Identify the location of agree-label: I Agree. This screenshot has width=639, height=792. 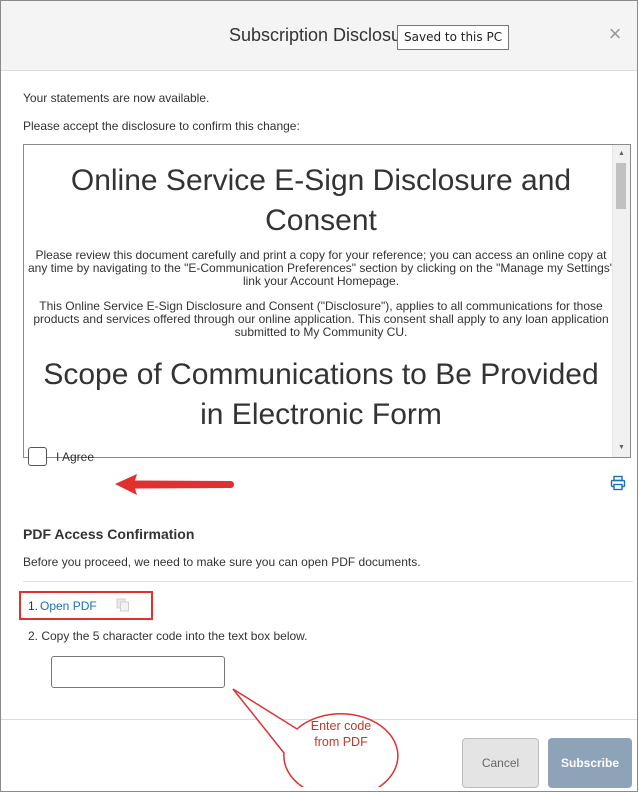
(75, 457).